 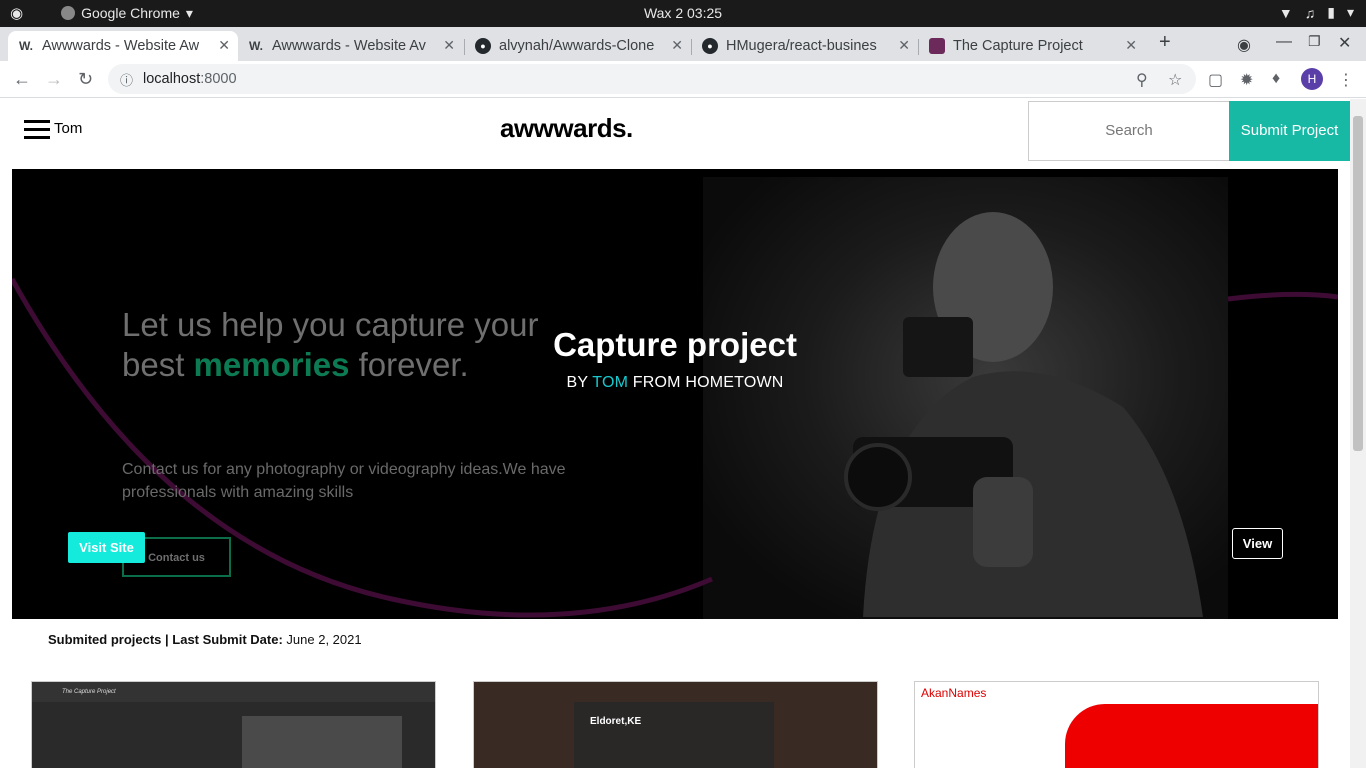 I want to click on tab-github-awwards: ● alvynah/Awwards-Clone ✕, so click(x=578, y=46).